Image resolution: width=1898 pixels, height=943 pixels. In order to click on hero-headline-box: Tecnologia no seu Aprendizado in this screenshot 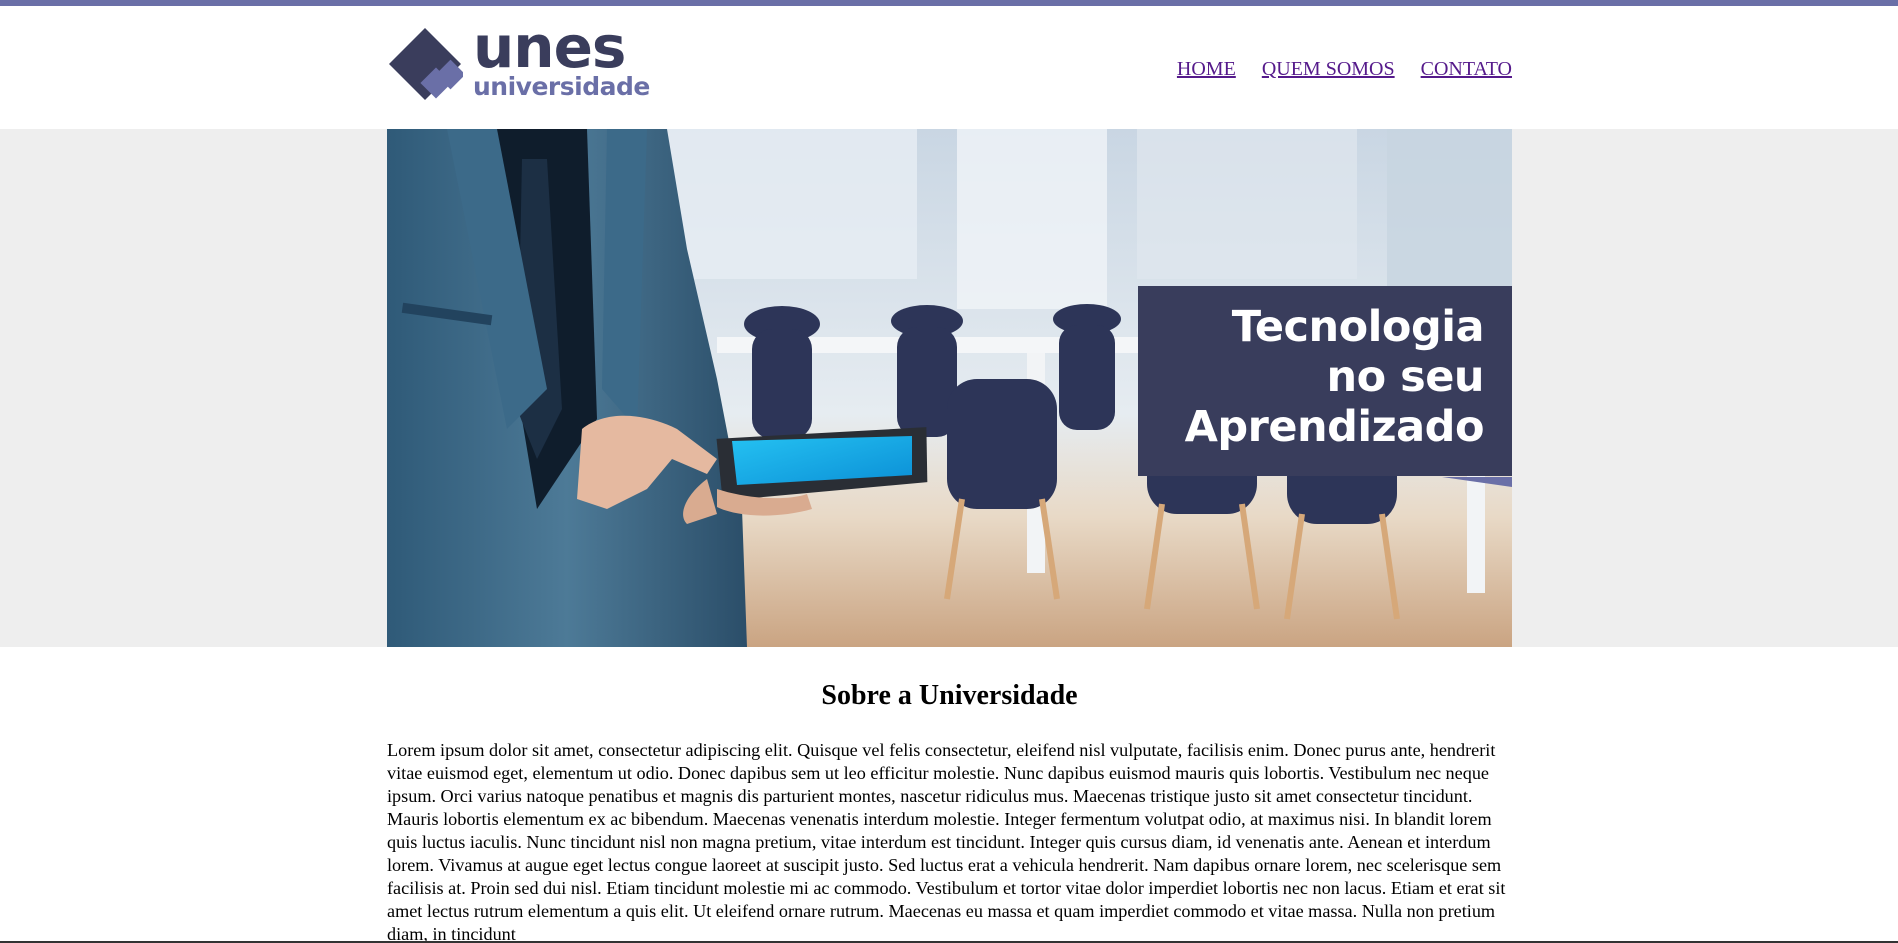, I will do `click(1325, 381)`.